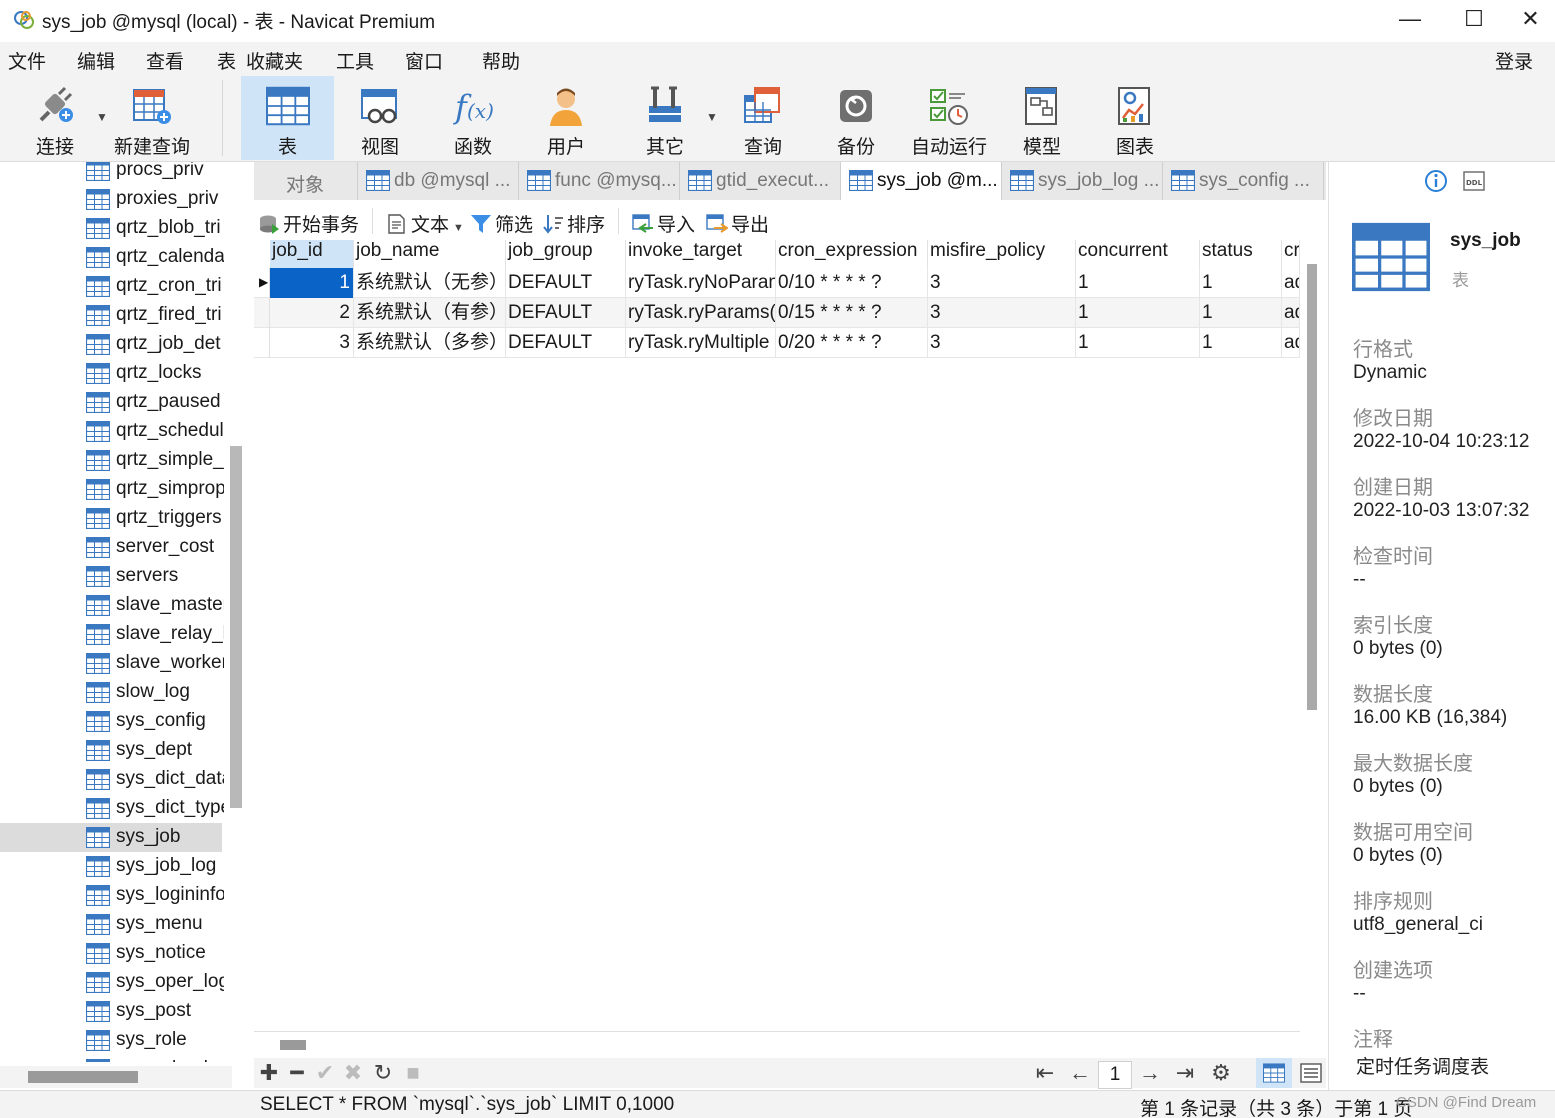  Describe the element at coordinates (1185, 1073) in the screenshot. I see `last-page-icon: ⇥` at that location.